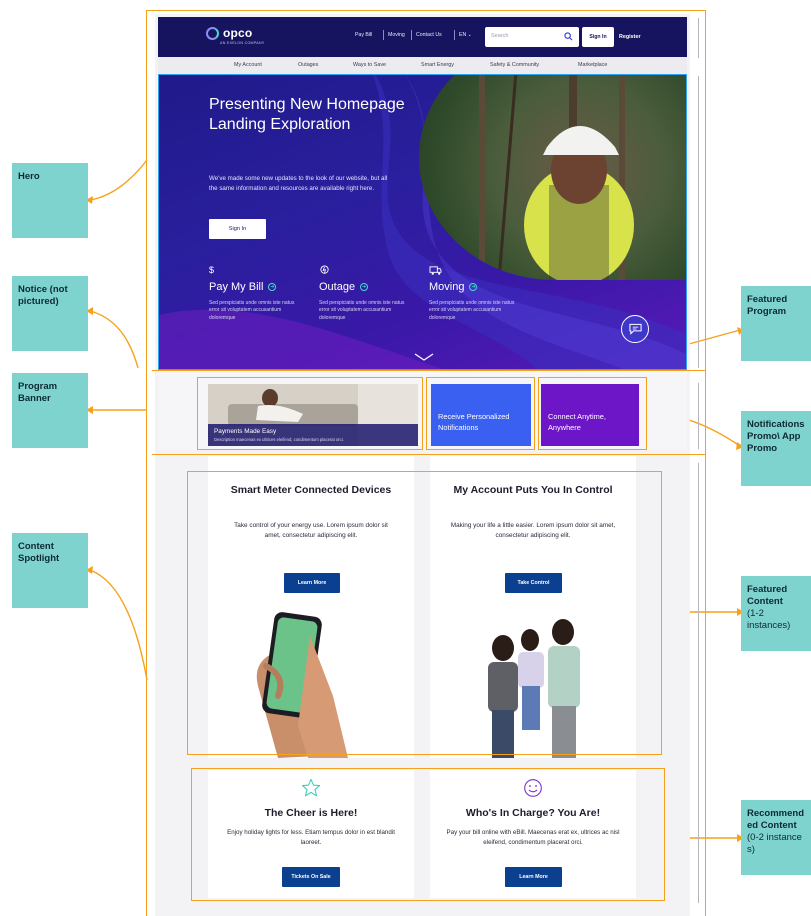  What do you see at coordinates (429, 455) in the screenshot?
I see `content-section-frame` at bounding box center [429, 455].